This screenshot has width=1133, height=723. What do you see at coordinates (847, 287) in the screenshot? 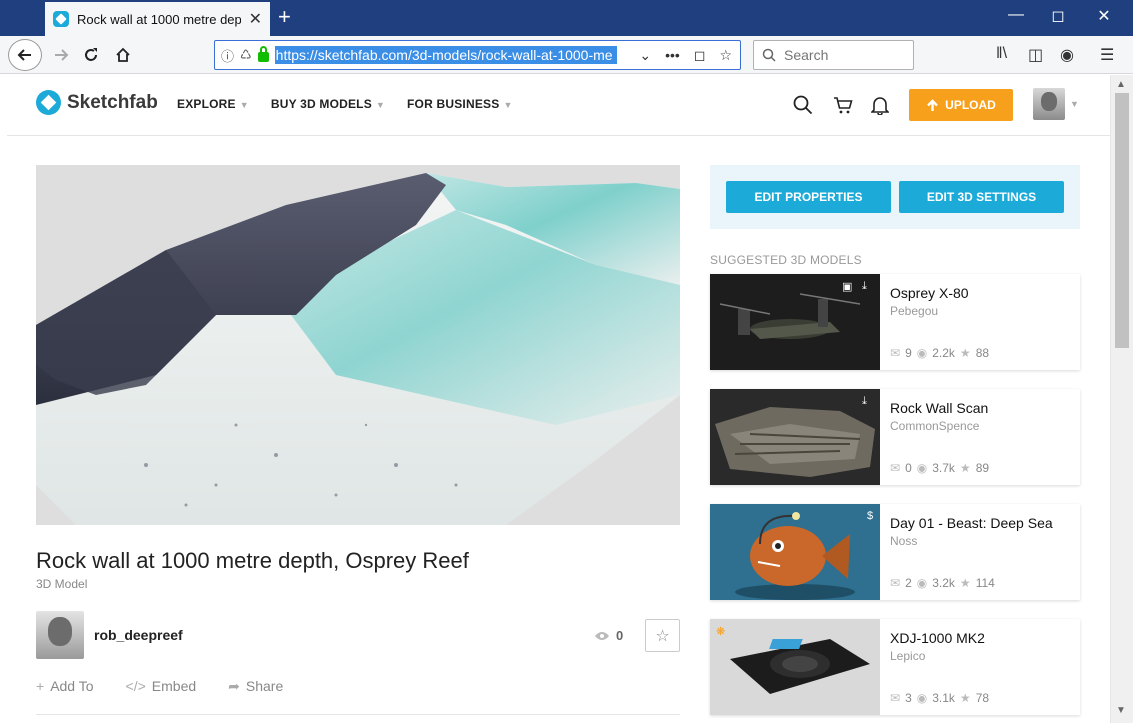
I see `video-badge-icon: ▣` at bounding box center [847, 287].